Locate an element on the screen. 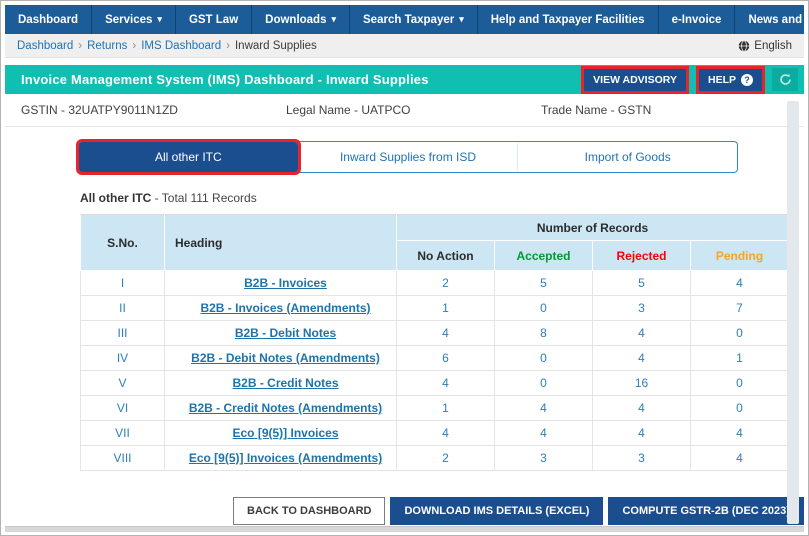  row-rejected-count: 16 is located at coordinates (641, 383).